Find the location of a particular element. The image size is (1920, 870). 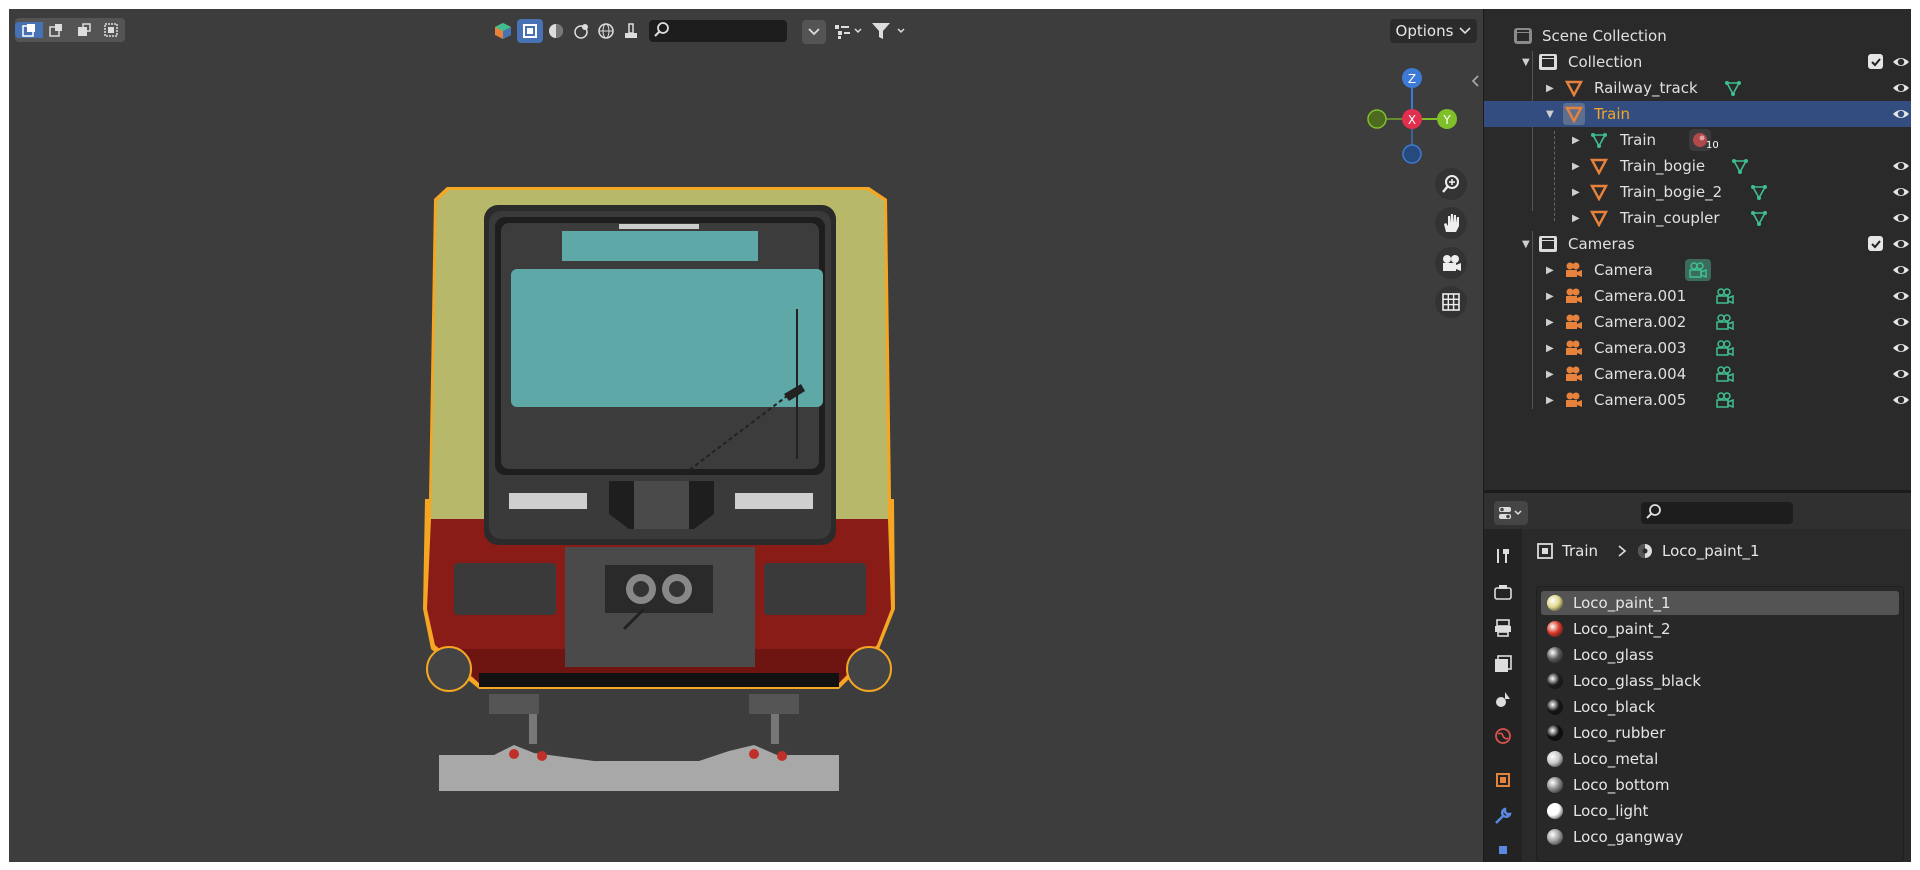

outliner-row-train-mesh: ▶ Train 10 is located at coordinates (1697, 140).